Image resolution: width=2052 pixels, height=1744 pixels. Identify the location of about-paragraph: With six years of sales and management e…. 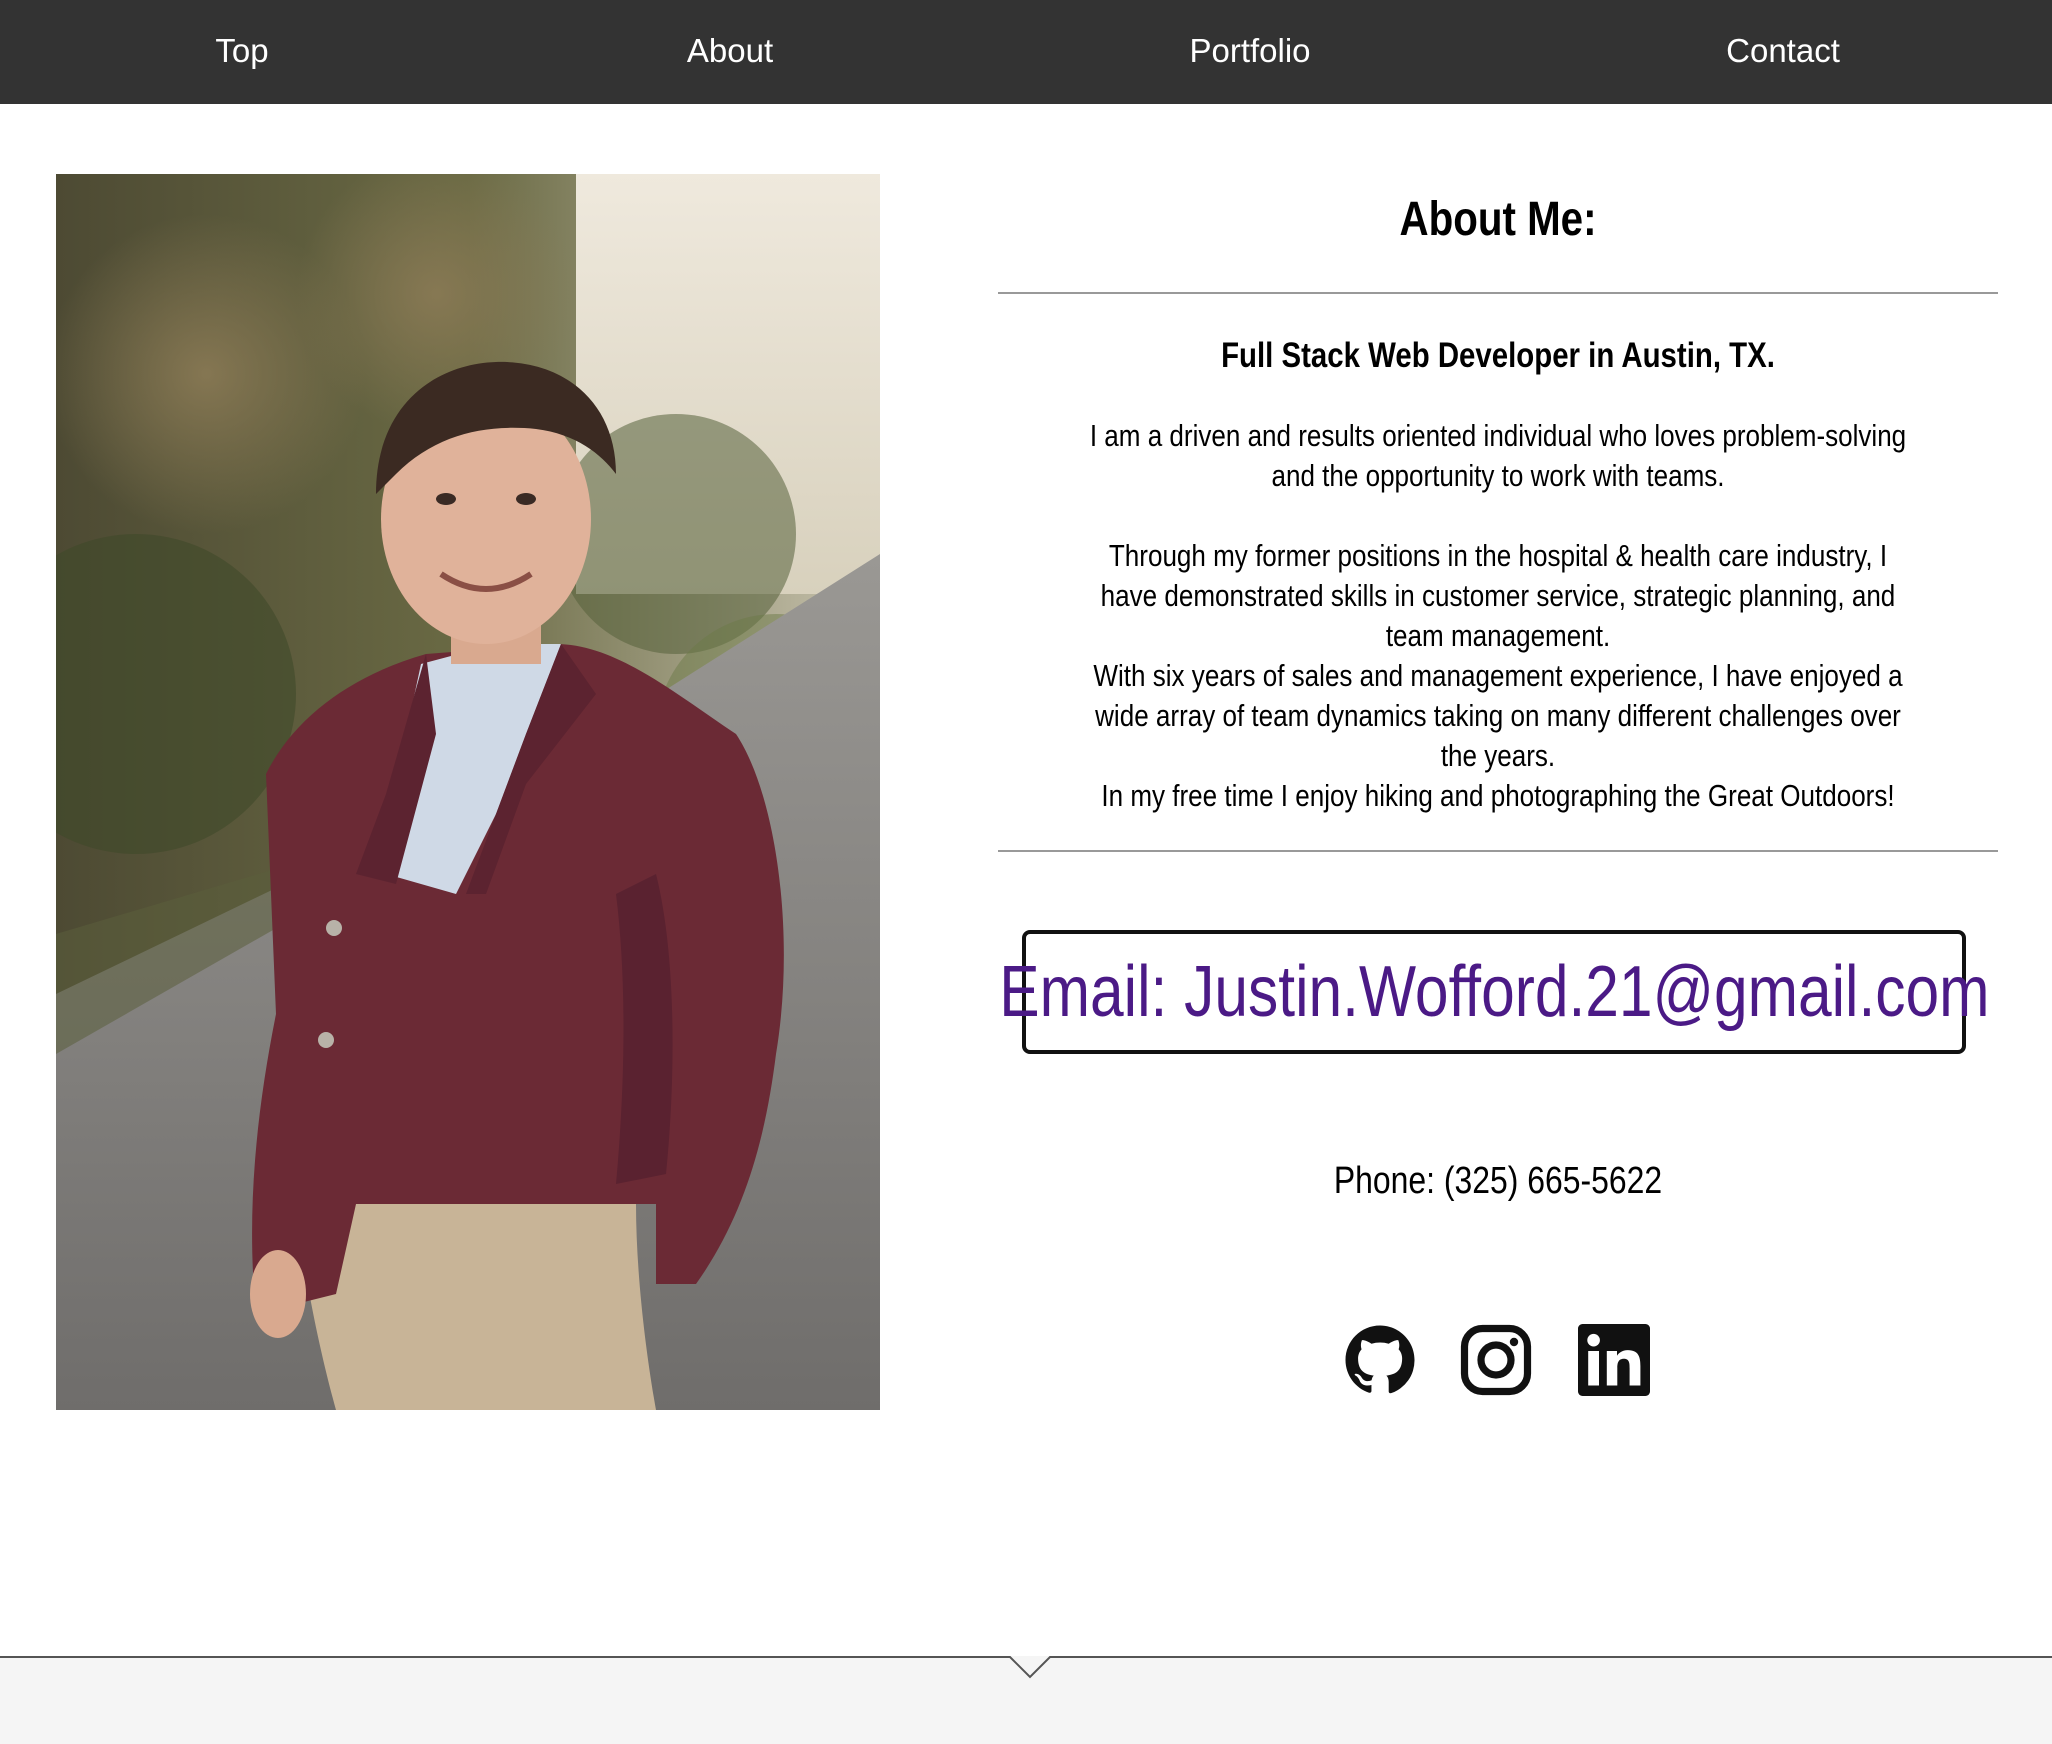
(1498, 715).